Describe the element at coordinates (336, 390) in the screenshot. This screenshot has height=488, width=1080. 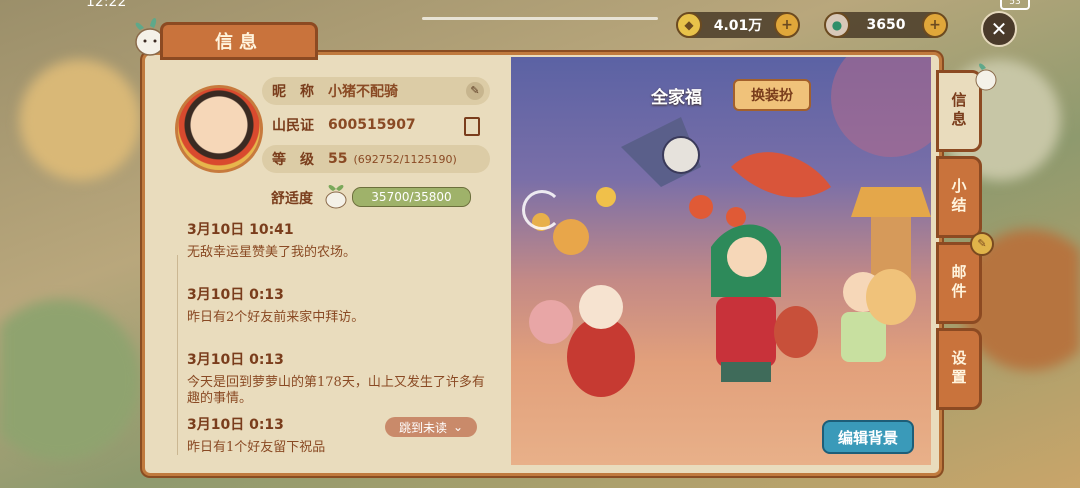
I see `log-text: 今天是回到萝萝山的第178天，山上又发生了许多有趣的事情。` at that location.